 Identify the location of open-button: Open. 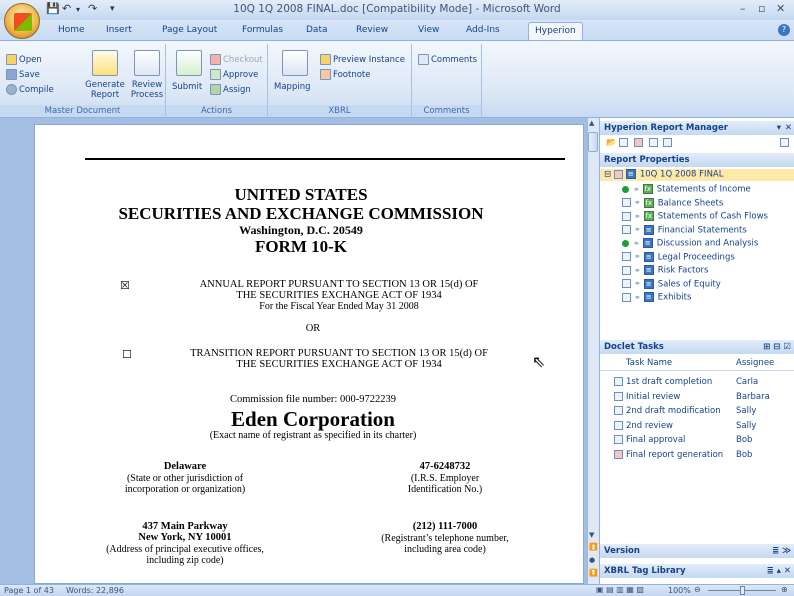
(24, 59).